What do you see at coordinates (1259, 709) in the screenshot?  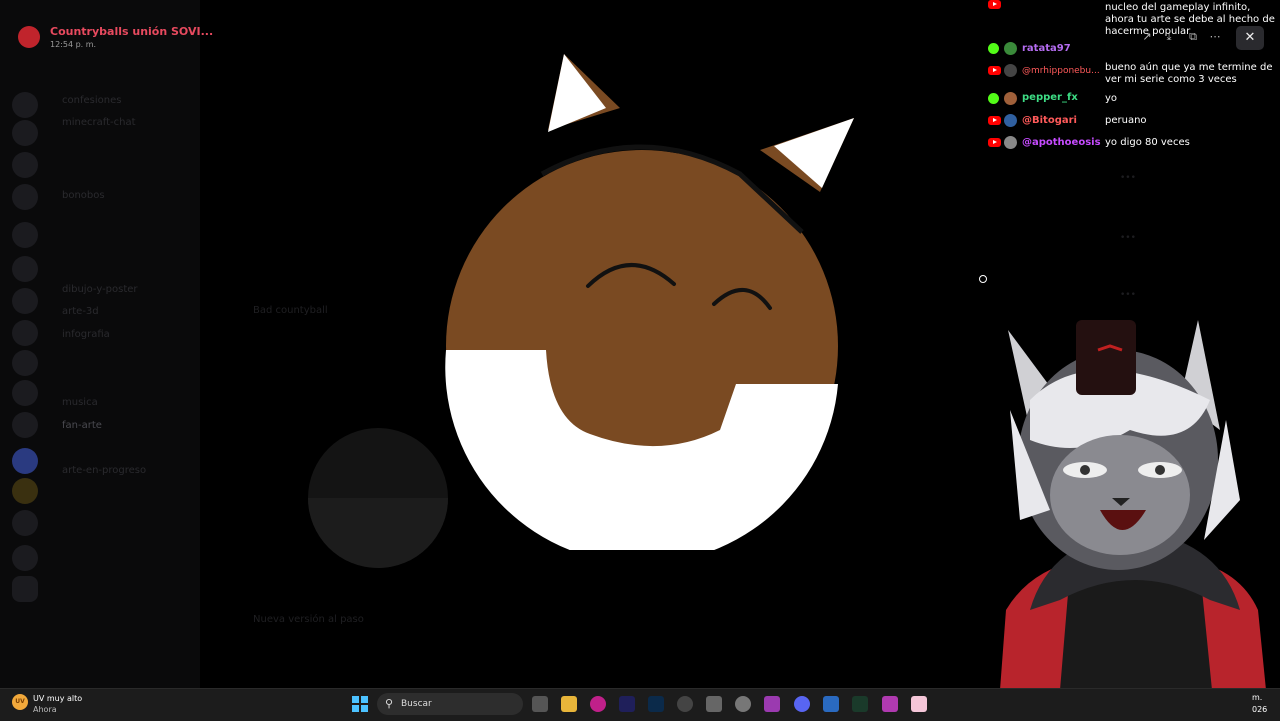 I see `clock-date: 026` at bounding box center [1259, 709].